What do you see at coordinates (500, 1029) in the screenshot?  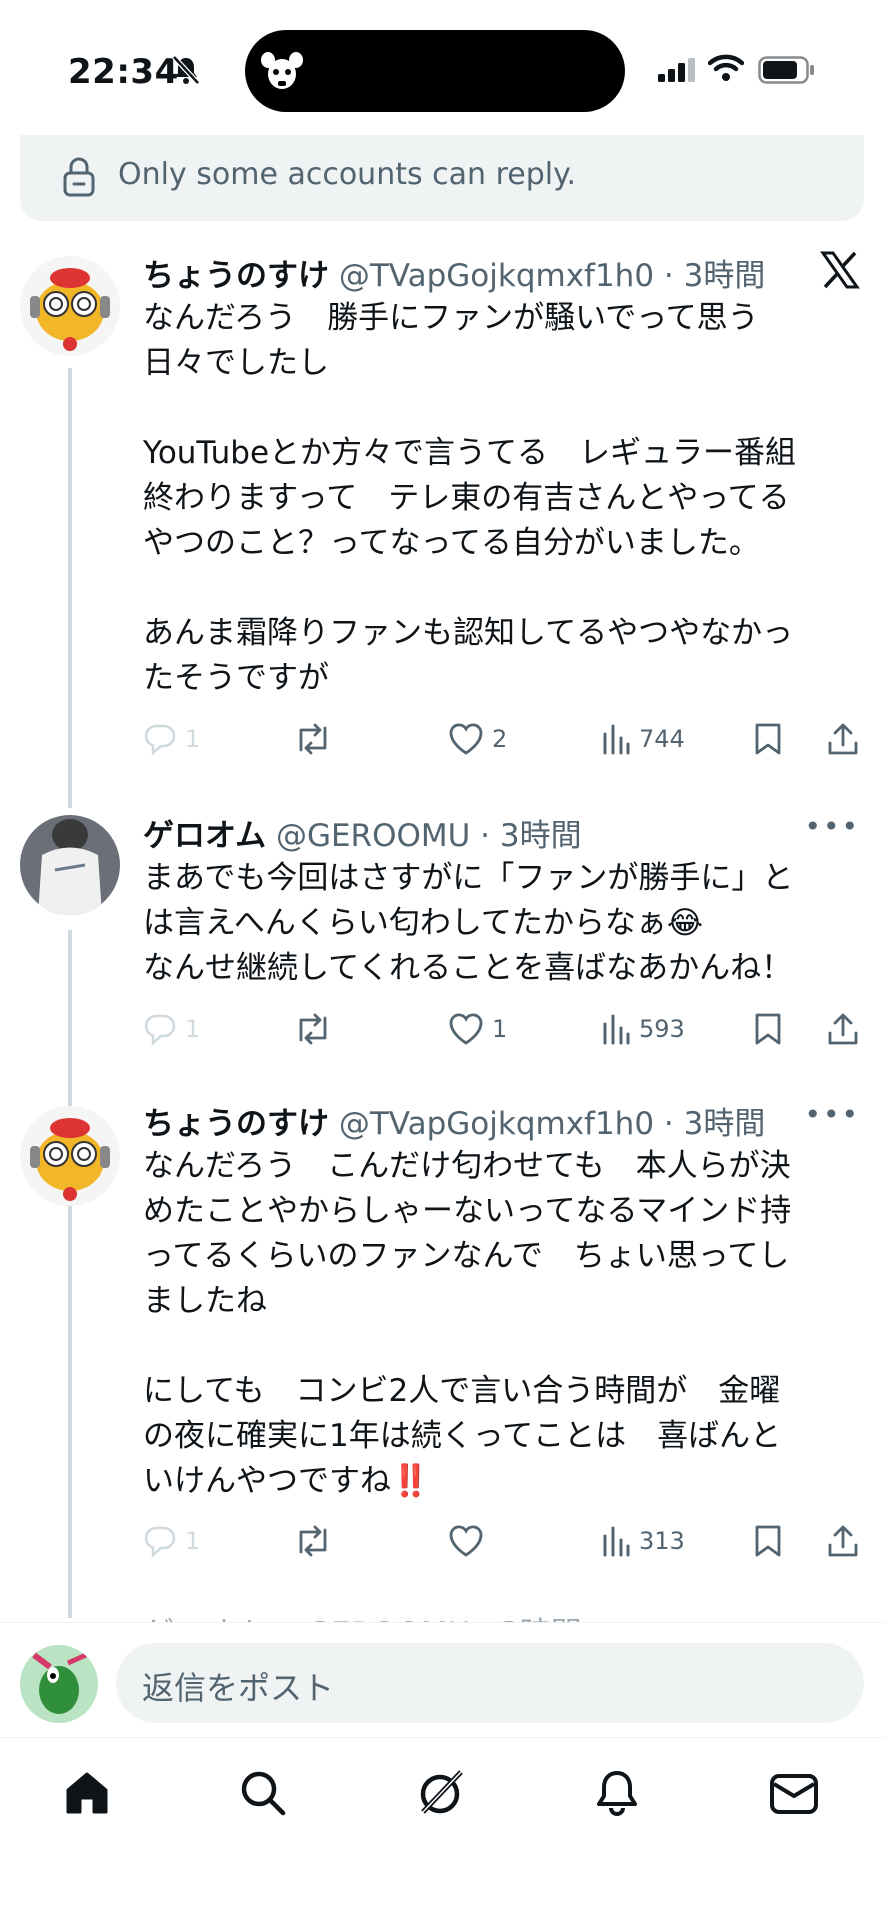 I see `like-count: 1` at bounding box center [500, 1029].